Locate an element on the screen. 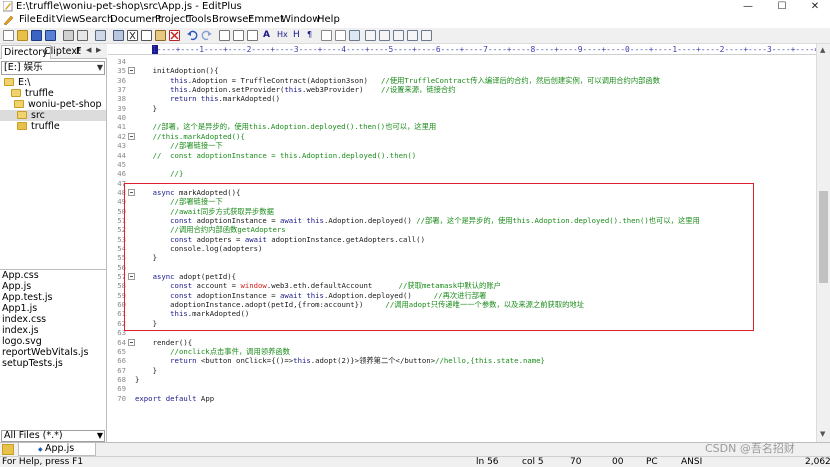 This screenshot has width=830, height=467. print-preview-icon is located at coordinates (82, 35).